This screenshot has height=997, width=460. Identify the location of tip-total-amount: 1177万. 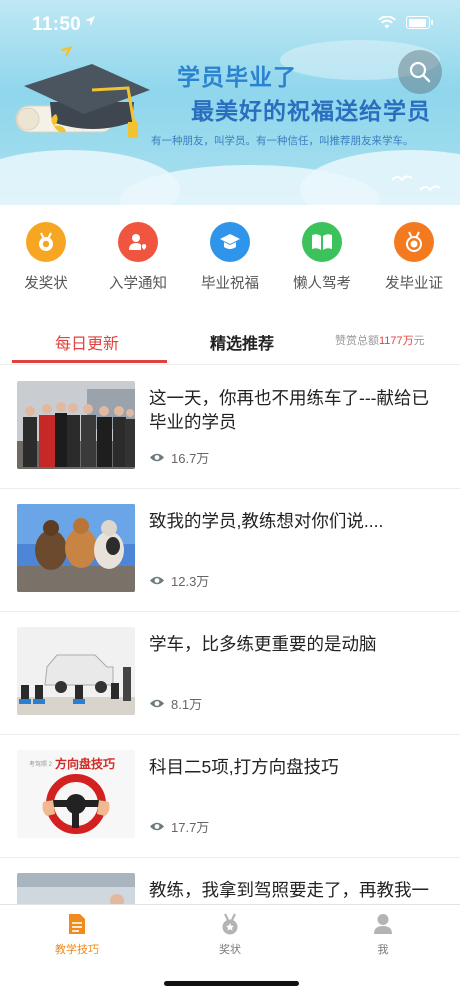
(396, 341).